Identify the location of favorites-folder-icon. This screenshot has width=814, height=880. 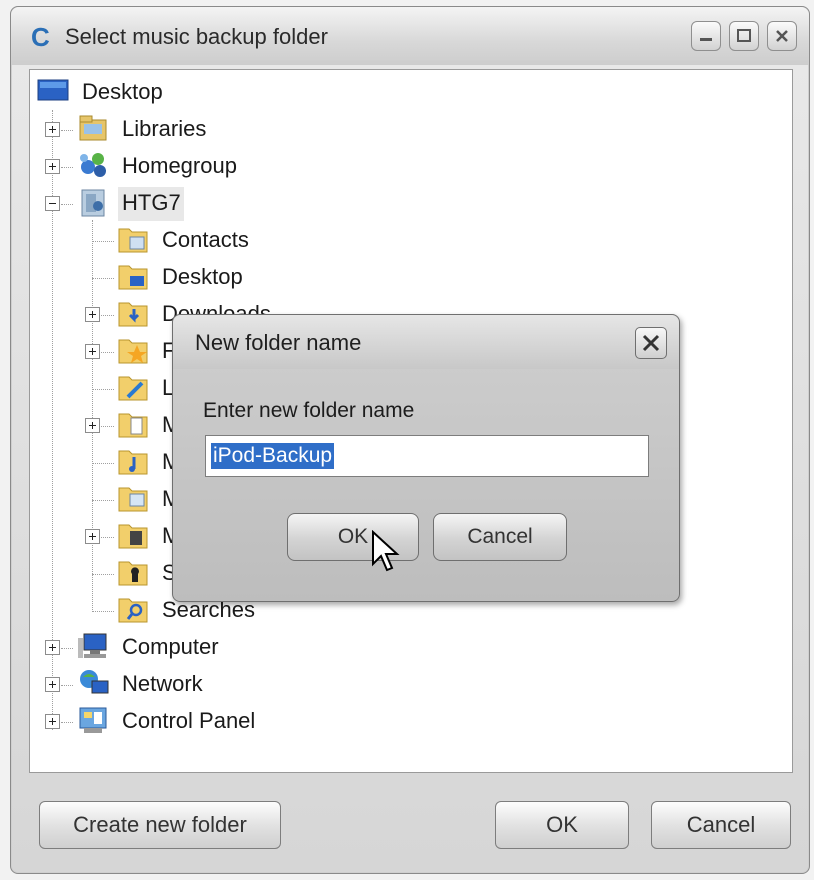
(134, 350).